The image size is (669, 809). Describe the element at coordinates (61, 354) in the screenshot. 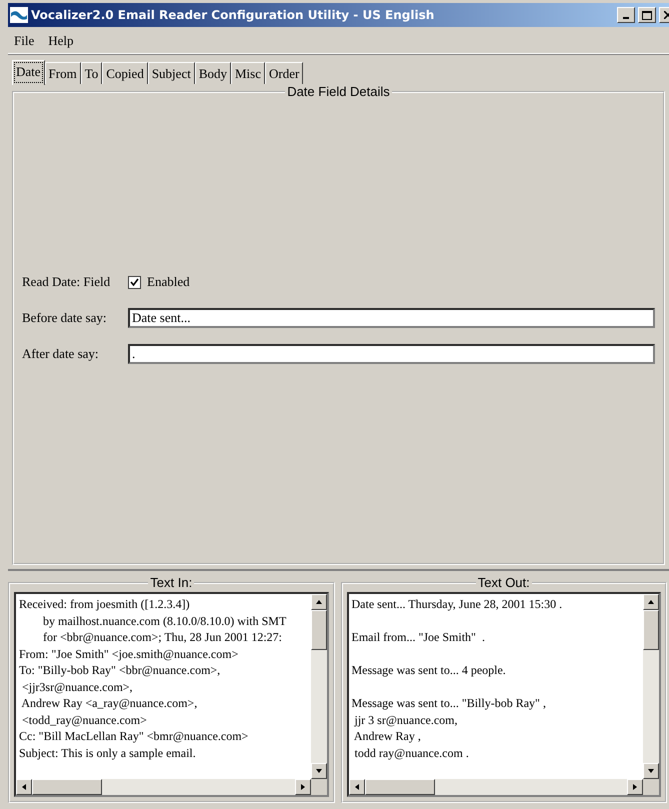

I see `field-label: After date say:` at that location.